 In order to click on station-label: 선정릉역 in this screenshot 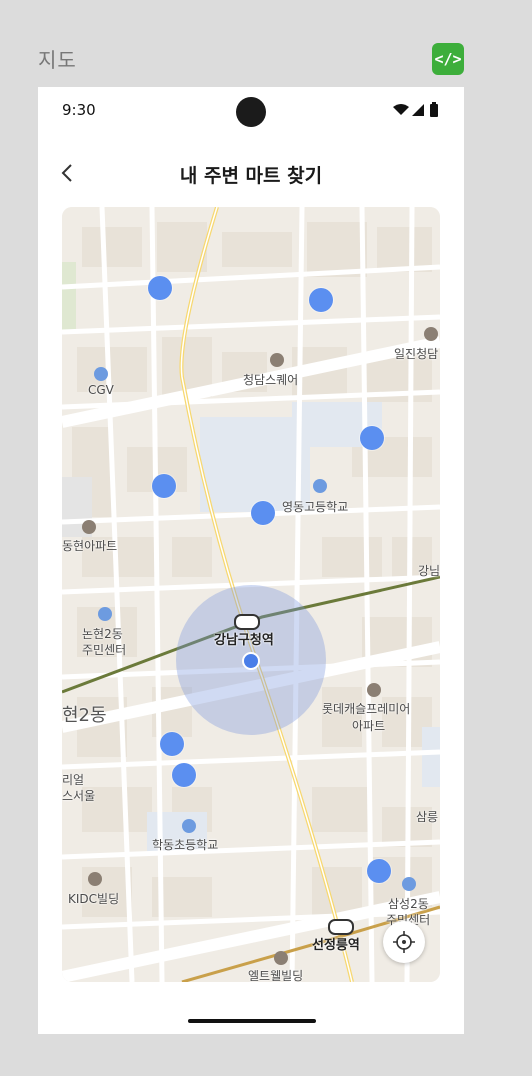, I will do `click(336, 945)`.